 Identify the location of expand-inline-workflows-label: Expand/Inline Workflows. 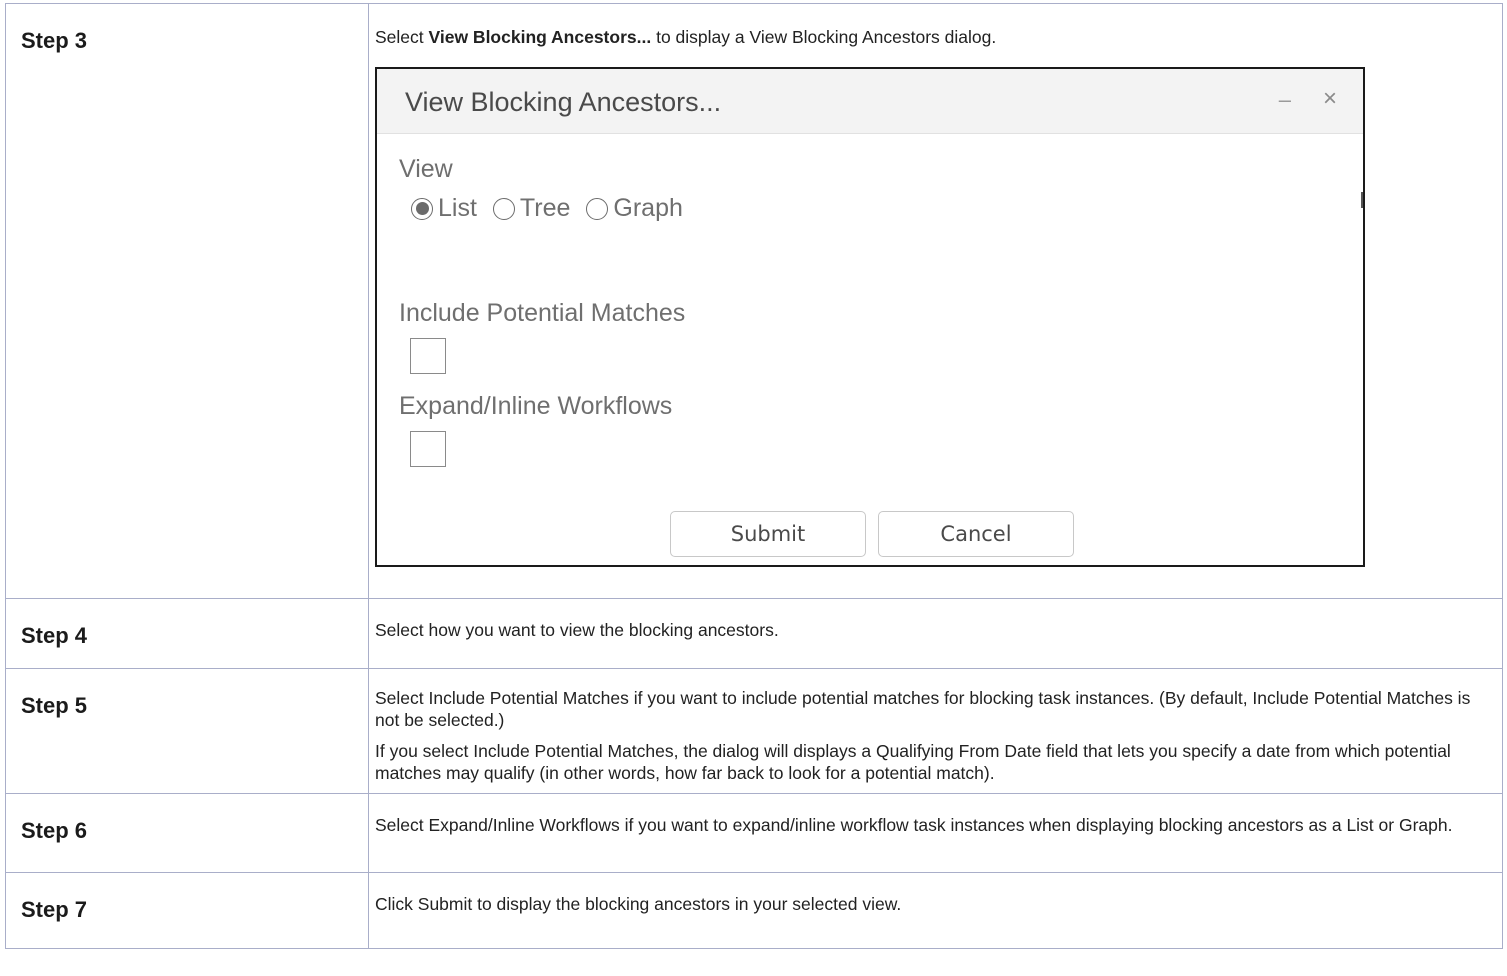
(536, 406).